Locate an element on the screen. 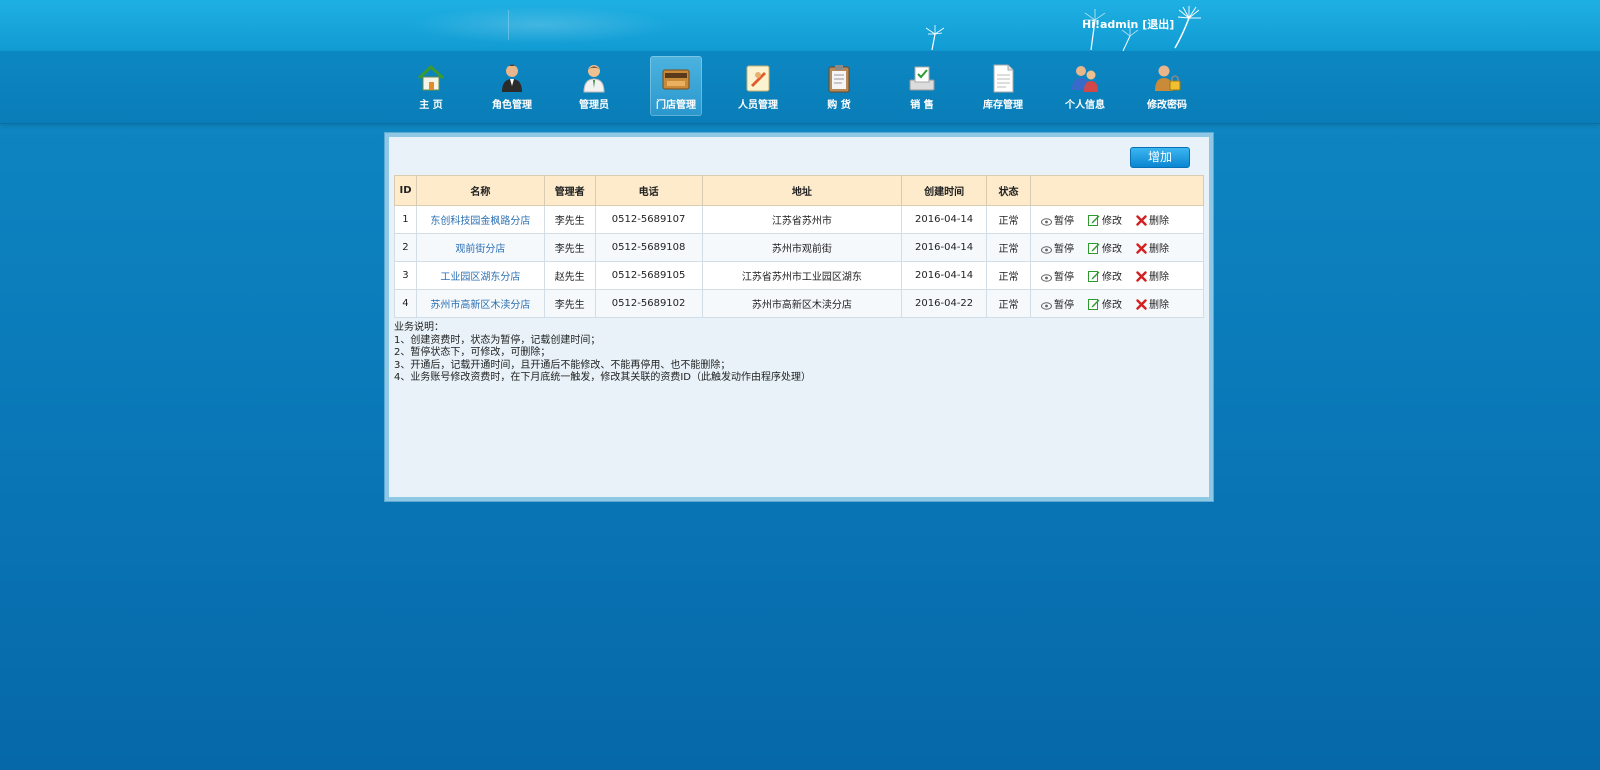 The height and width of the screenshot is (770, 1600). cell-address: 苏州市高新区木渎分店 is located at coordinates (802, 303).